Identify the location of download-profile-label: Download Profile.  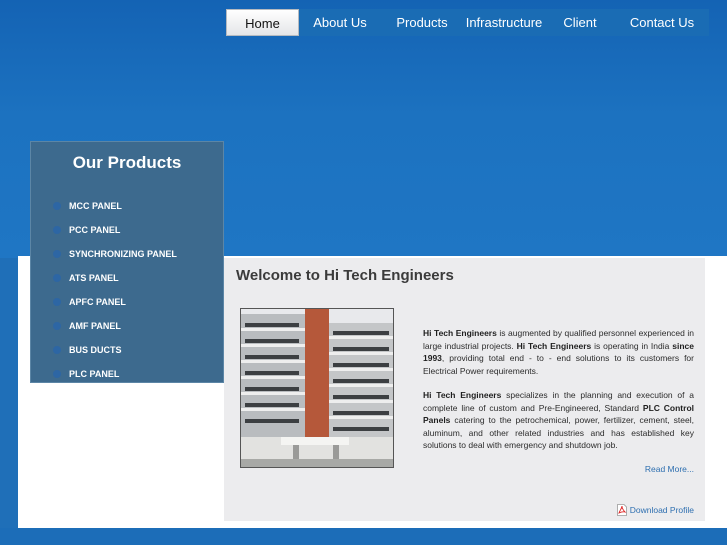
(661, 510).